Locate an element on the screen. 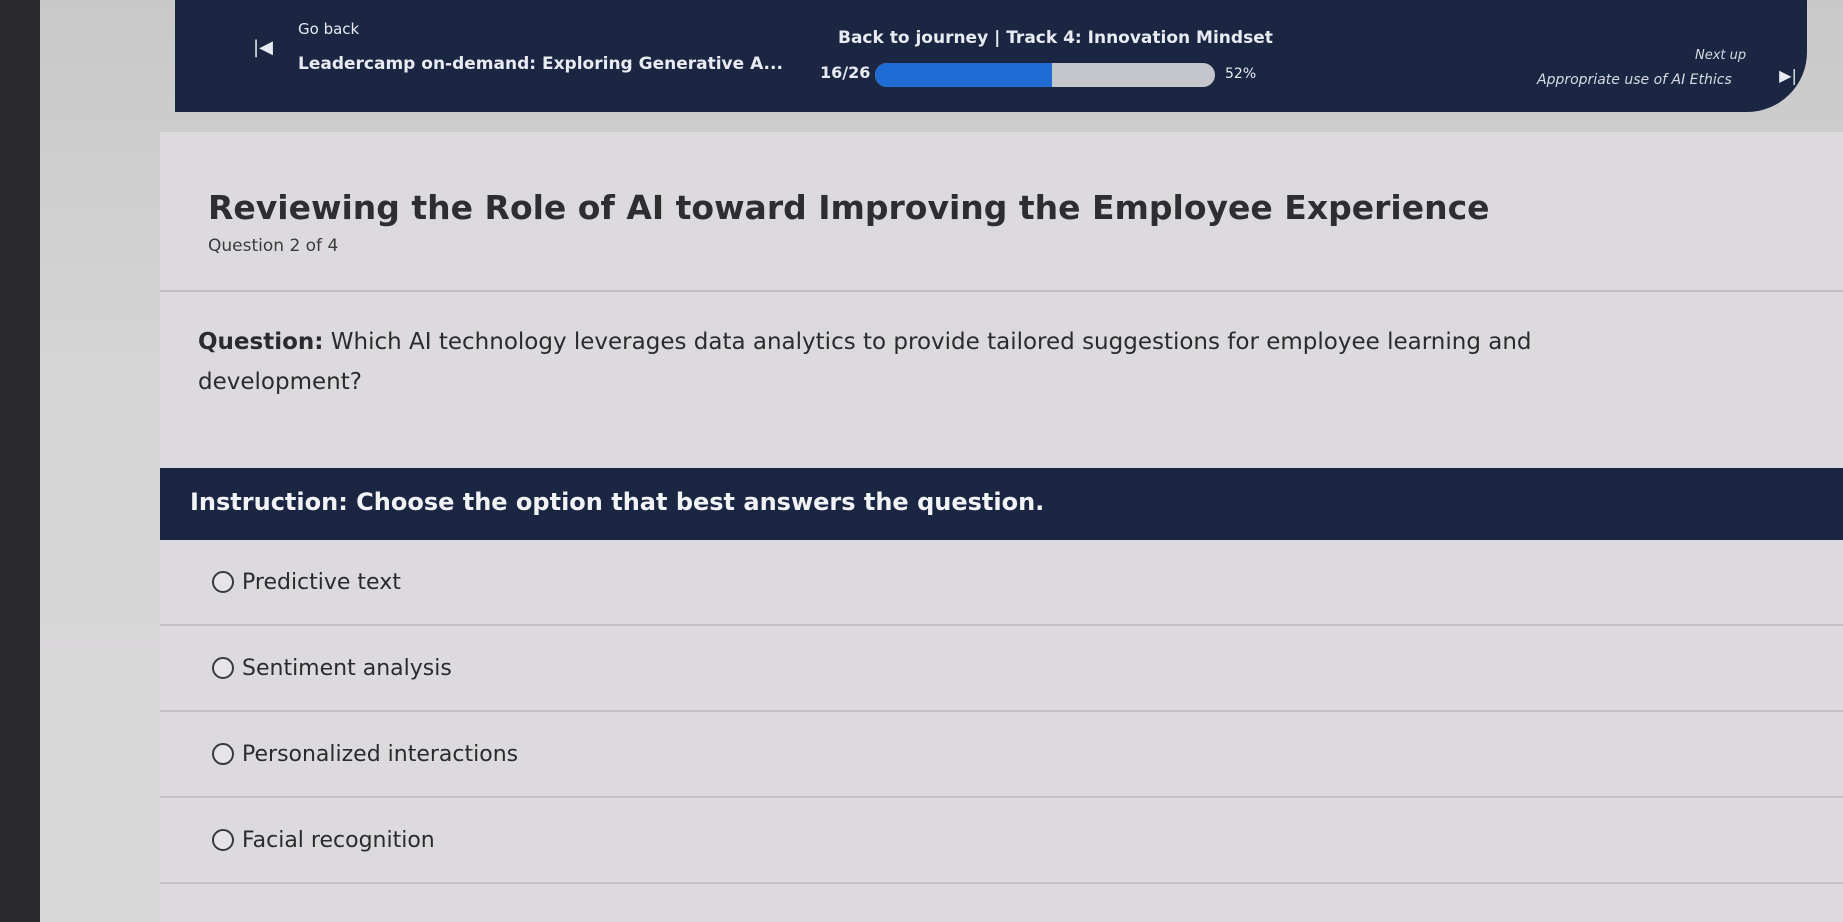  progress-percent: 52% is located at coordinates (1241, 74).